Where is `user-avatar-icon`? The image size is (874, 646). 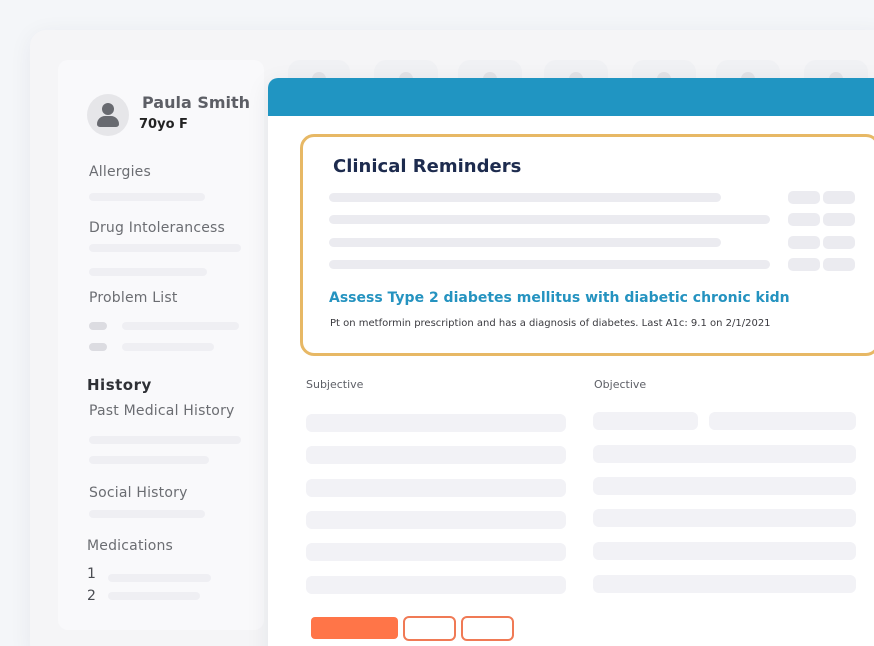 user-avatar-icon is located at coordinates (108, 115).